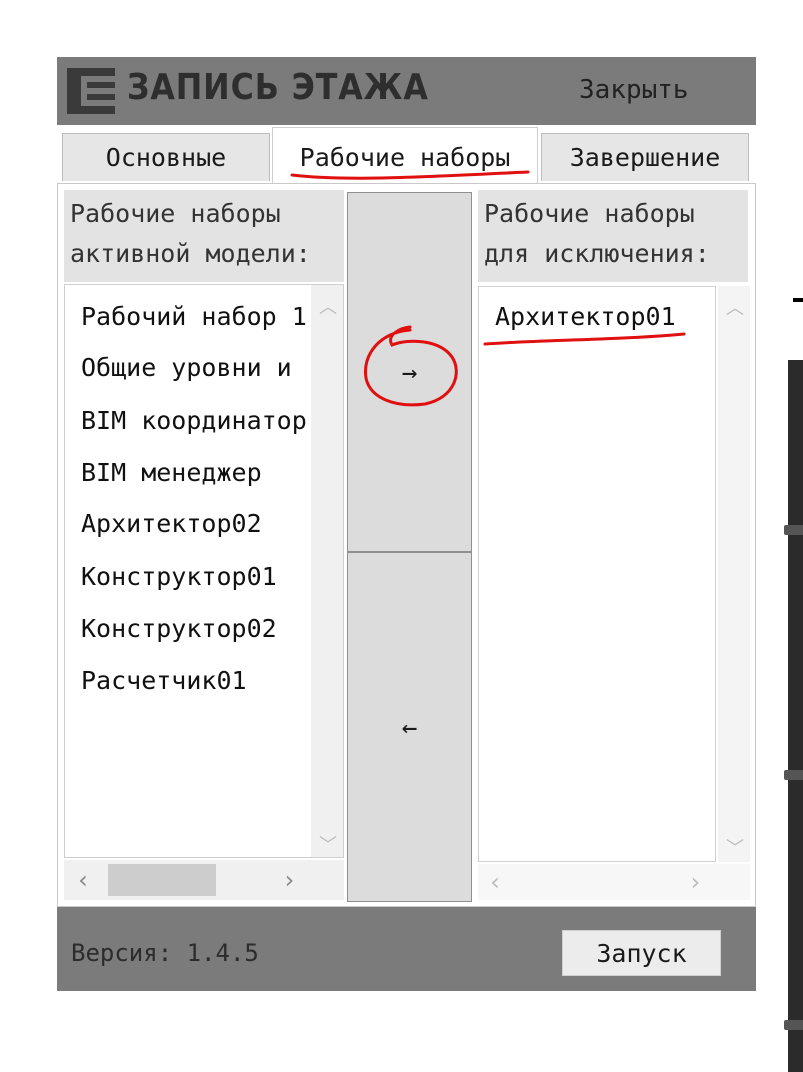  Describe the element at coordinates (194, 420) in the screenshot. I see `list-item: BIM координатор` at that location.